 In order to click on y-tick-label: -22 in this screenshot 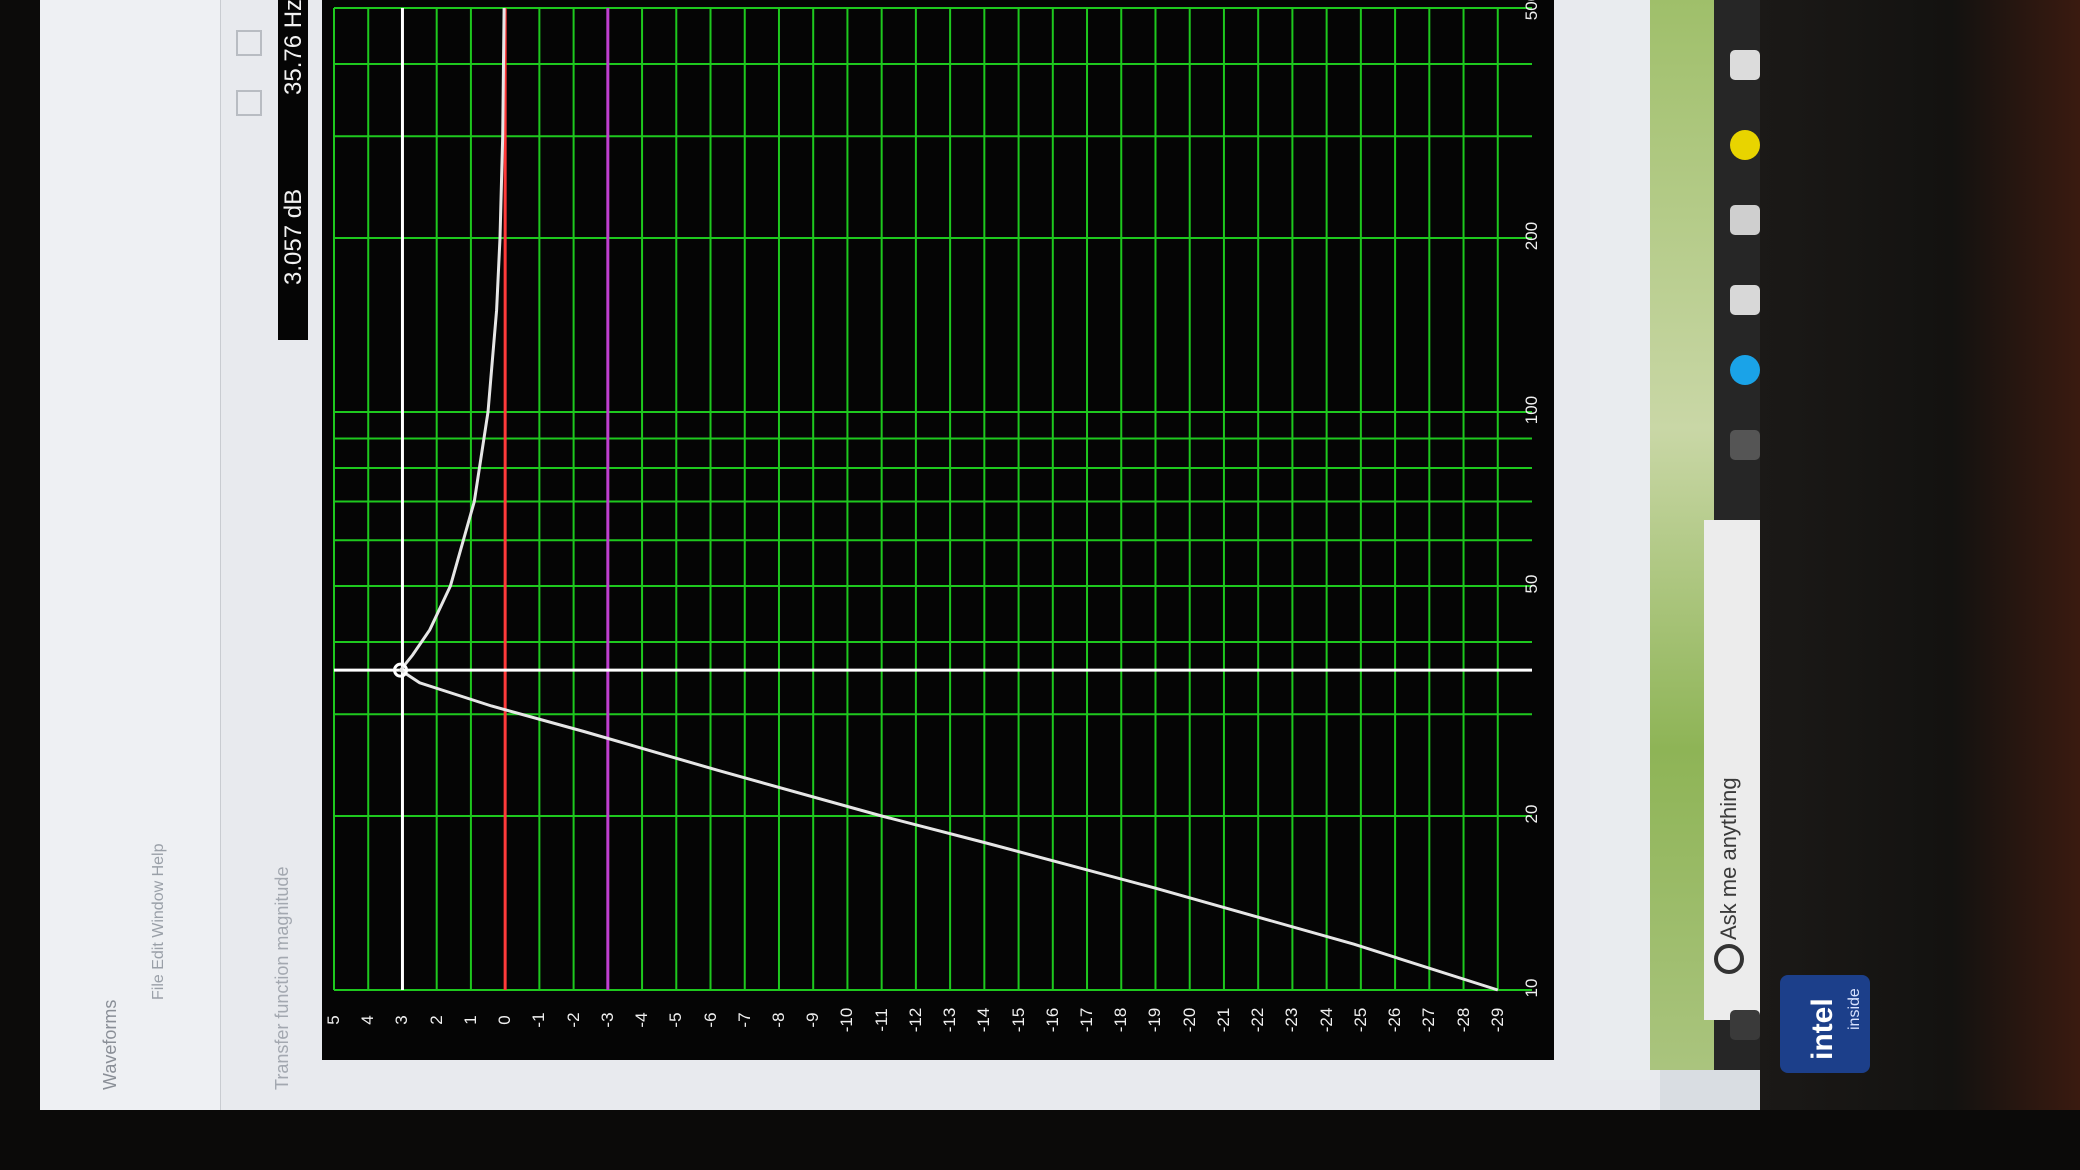, I will do `click(1258, 1020)`.